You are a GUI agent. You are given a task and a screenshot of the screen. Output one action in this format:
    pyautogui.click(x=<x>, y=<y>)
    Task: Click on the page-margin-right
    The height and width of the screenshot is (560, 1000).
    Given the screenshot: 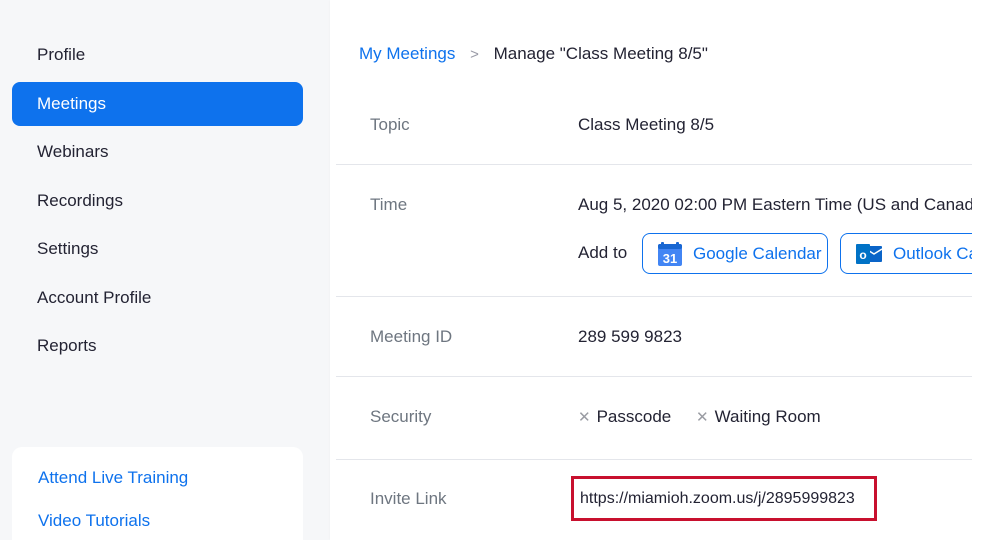 What is the action you would take?
    pyautogui.click(x=986, y=280)
    